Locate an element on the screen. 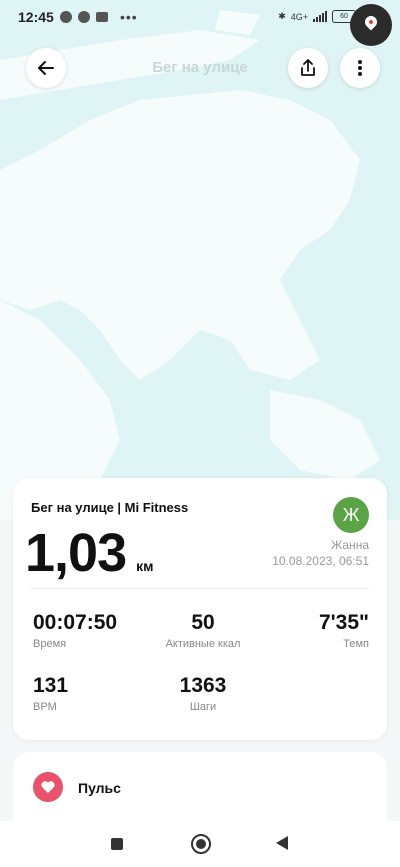 The height and width of the screenshot is (867, 400). user-name: Жанна is located at coordinates (350, 545).